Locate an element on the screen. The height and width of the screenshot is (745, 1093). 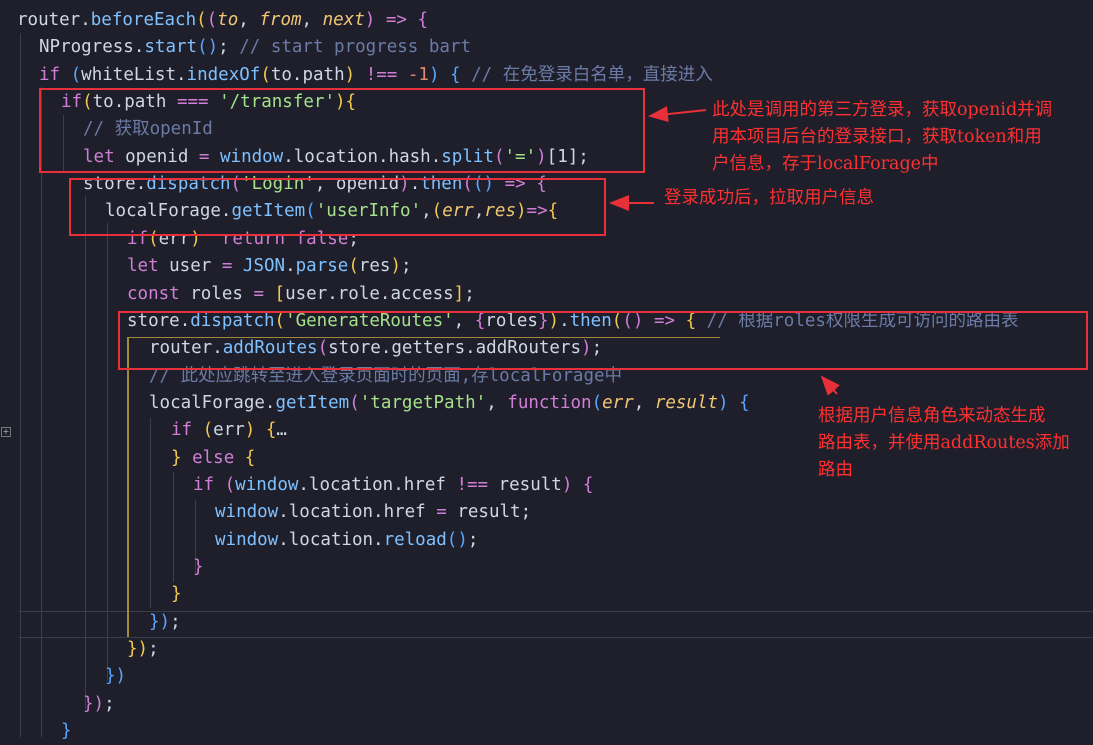
annotation-fetch-userinfo: 登录成功后，拉取用户信息 is located at coordinates (769, 198).